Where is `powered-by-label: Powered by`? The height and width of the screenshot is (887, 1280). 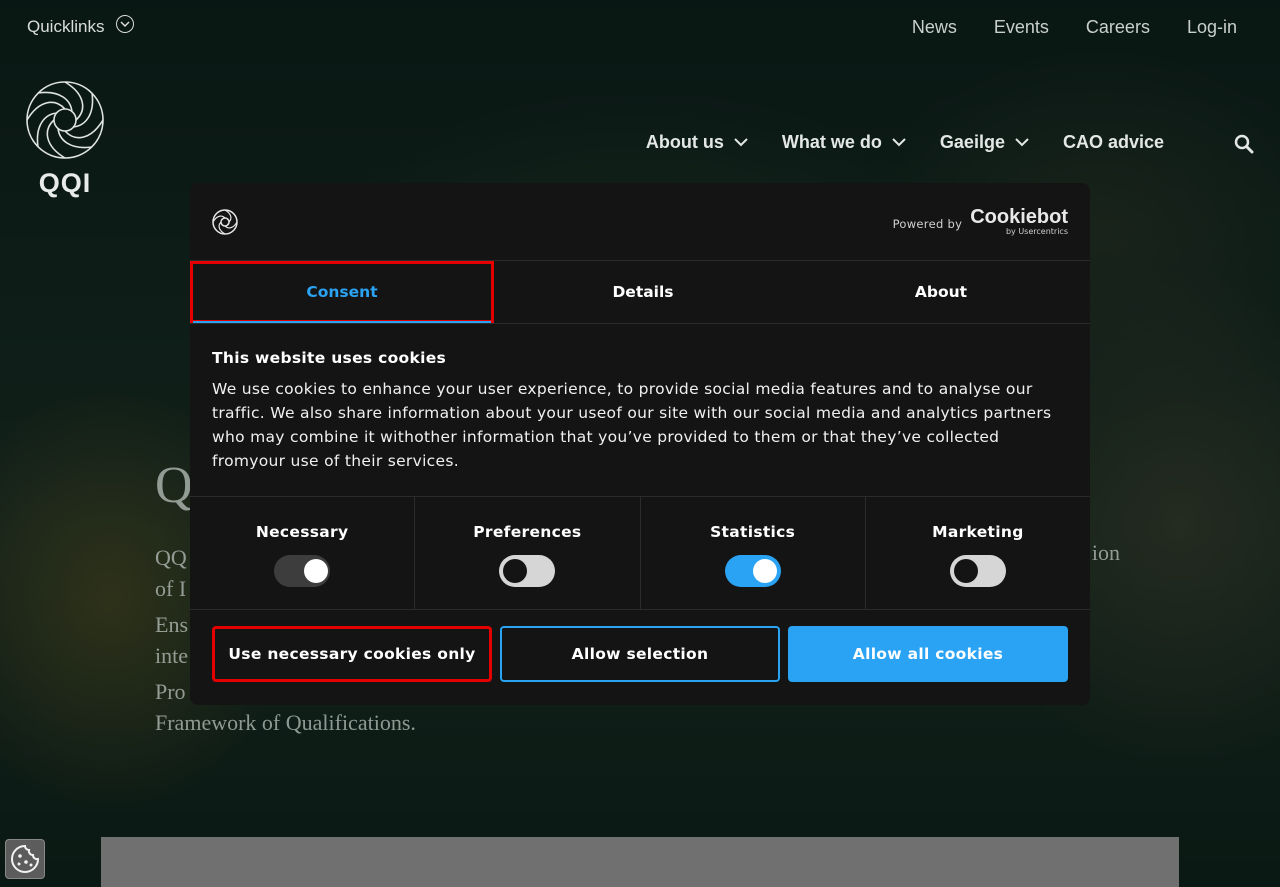
powered-by-label: Powered by is located at coordinates (927, 224).